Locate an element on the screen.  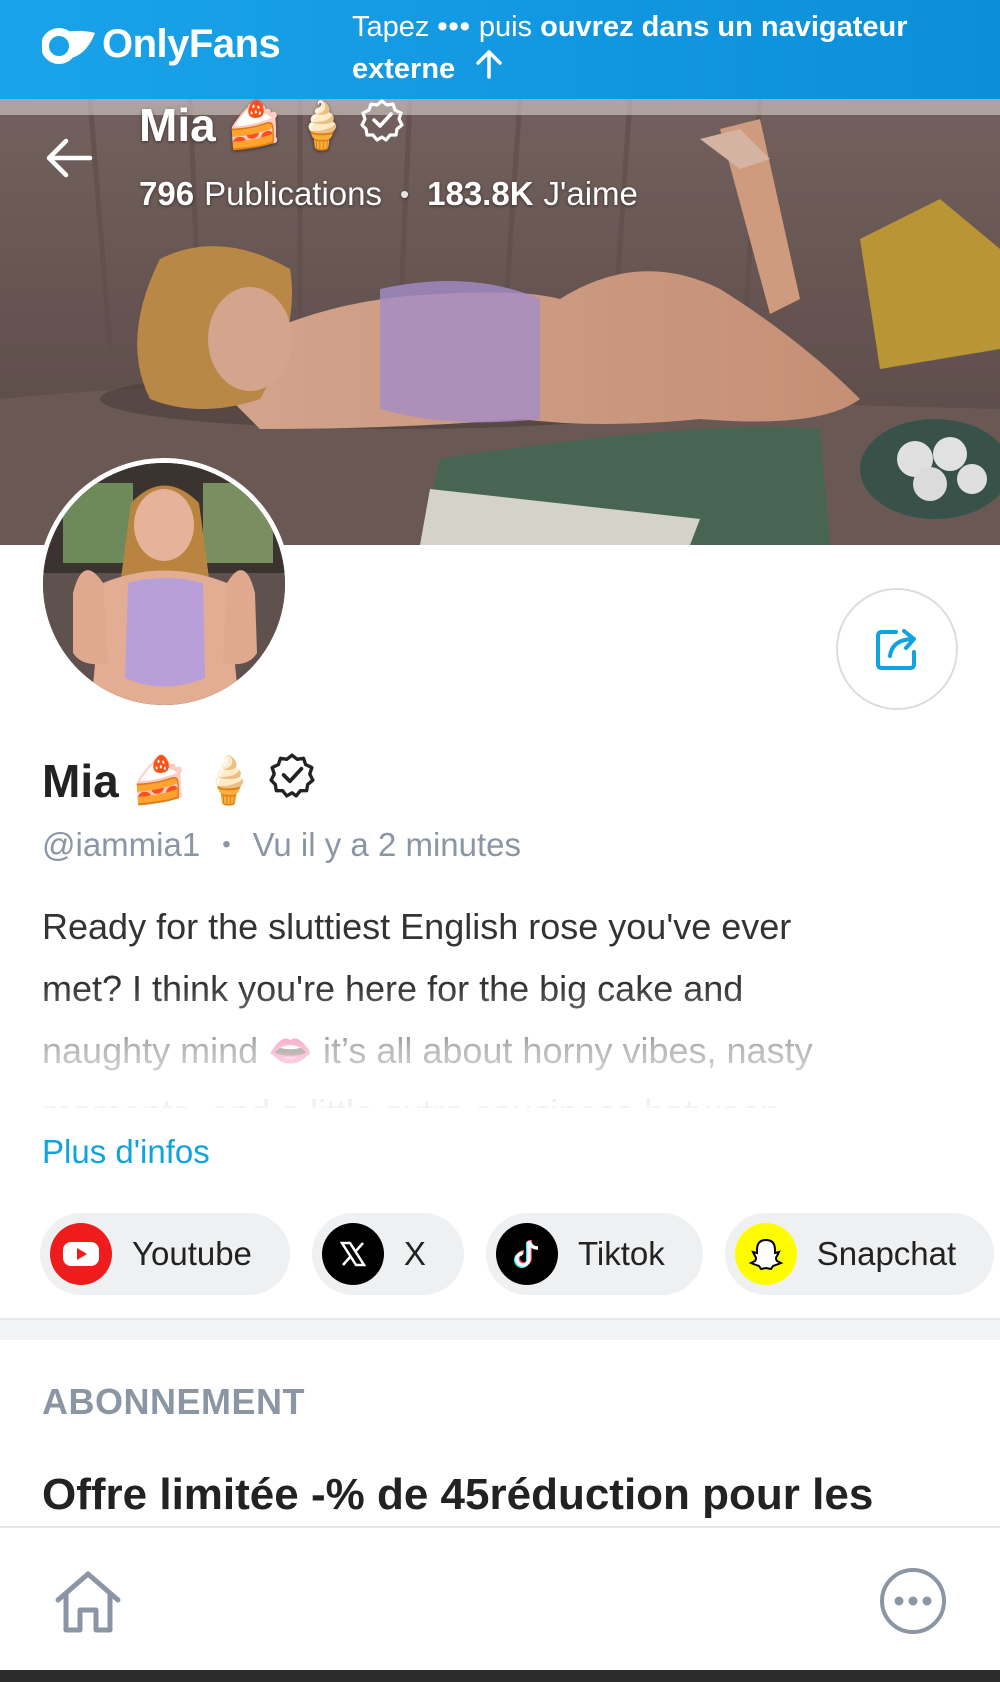
profile-name: Mia 🍰 🍦 is located at coordinates (178, 780).